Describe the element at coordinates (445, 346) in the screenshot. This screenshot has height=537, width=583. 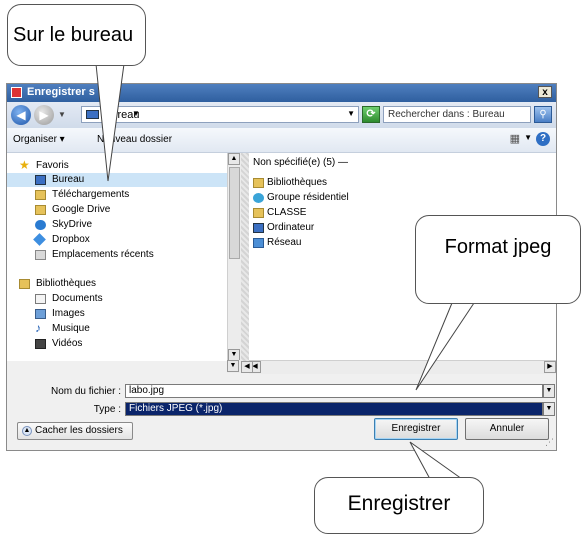
I see `callout-tail-format` at that location.